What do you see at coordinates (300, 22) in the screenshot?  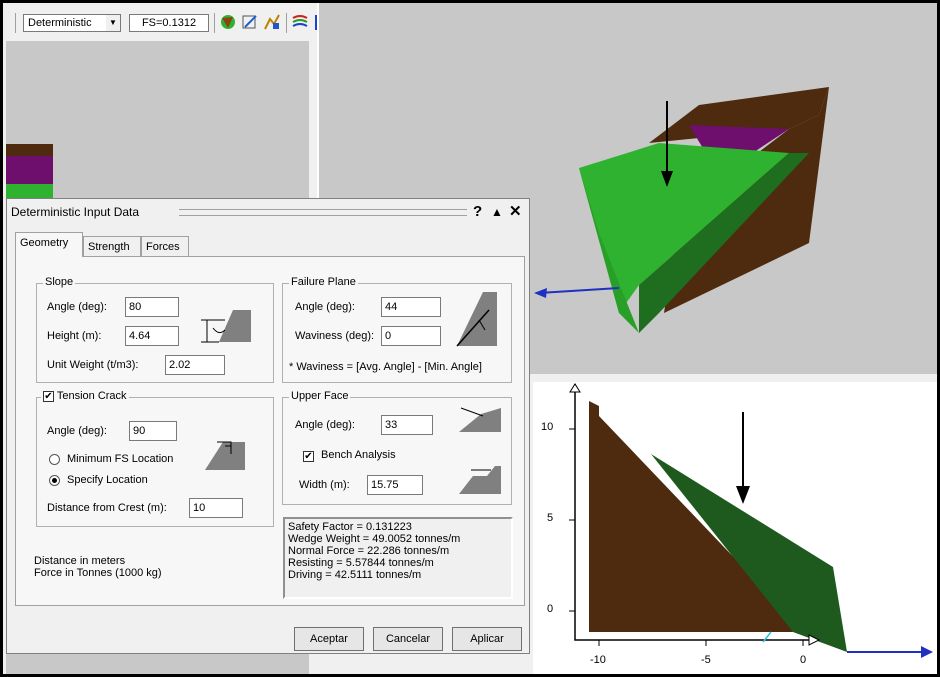 I see `contour-icon` at bounding box center [300, 22].